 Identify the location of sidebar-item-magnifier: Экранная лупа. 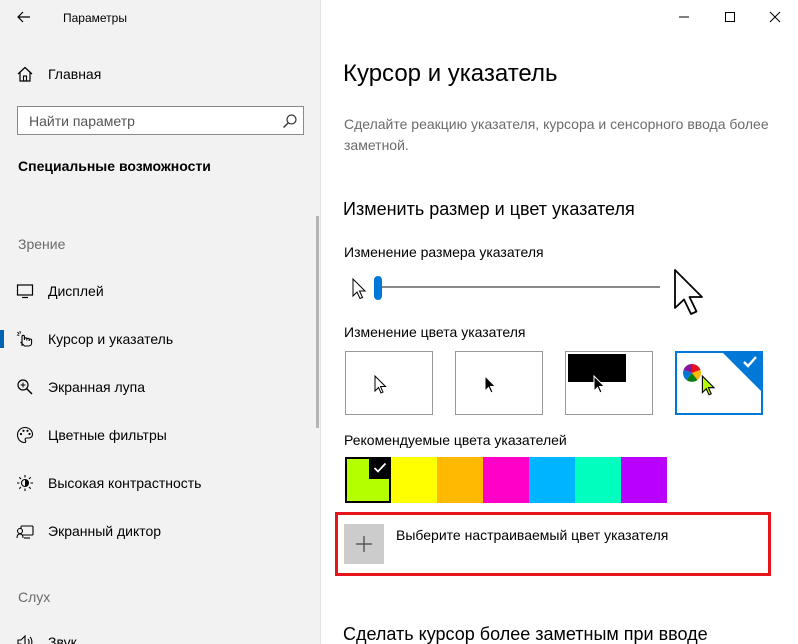
(160, 387).